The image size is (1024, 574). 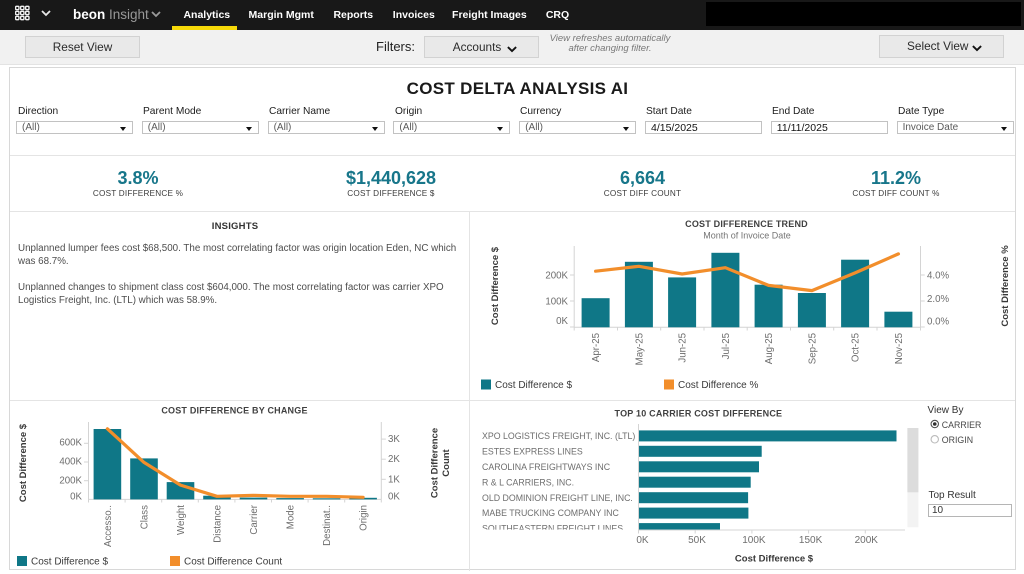 I want to click on svg-text: SOUTHEASTERN FREIGHT LINES, so click(x=552, y=529).